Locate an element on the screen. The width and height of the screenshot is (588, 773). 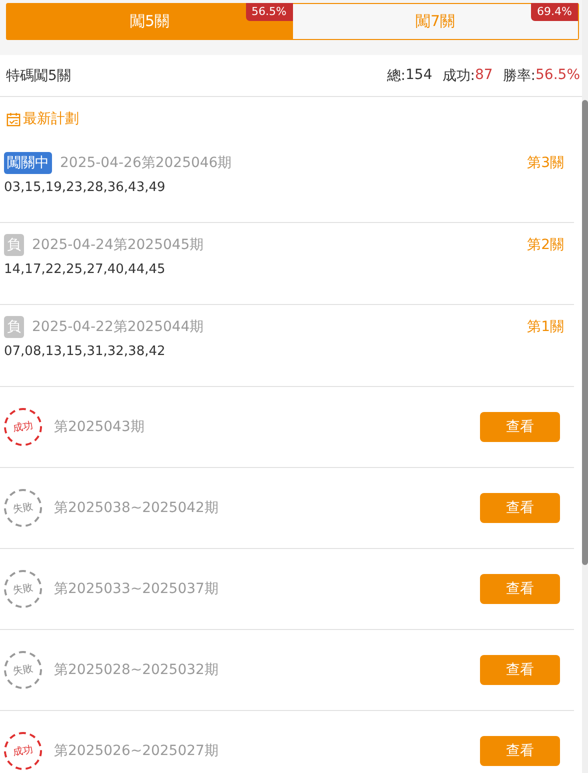
scrollbar is located at coordinates (585, 386).